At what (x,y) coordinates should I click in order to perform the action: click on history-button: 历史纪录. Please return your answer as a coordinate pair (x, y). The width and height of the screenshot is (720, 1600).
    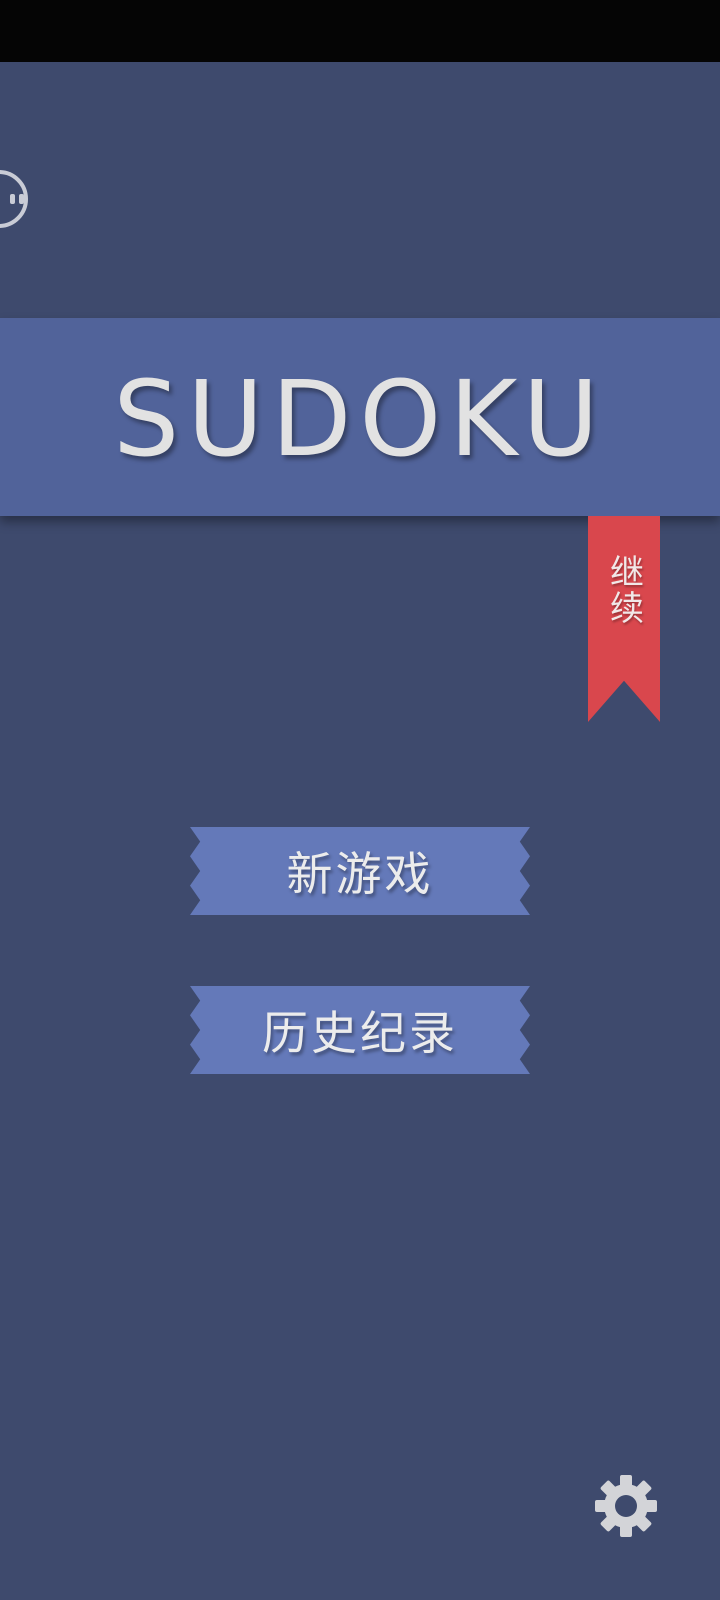
    Looking at the image, I should click on (360, 1030).